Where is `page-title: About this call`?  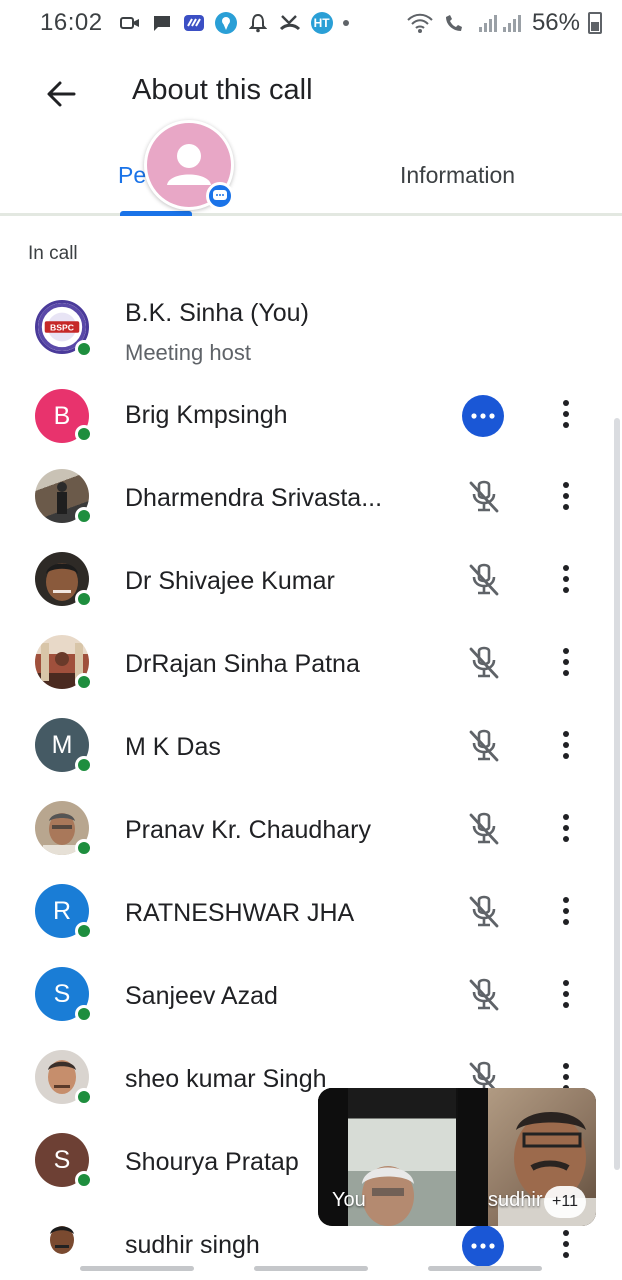 page-title: About this call is located at coordinates (222, 90).